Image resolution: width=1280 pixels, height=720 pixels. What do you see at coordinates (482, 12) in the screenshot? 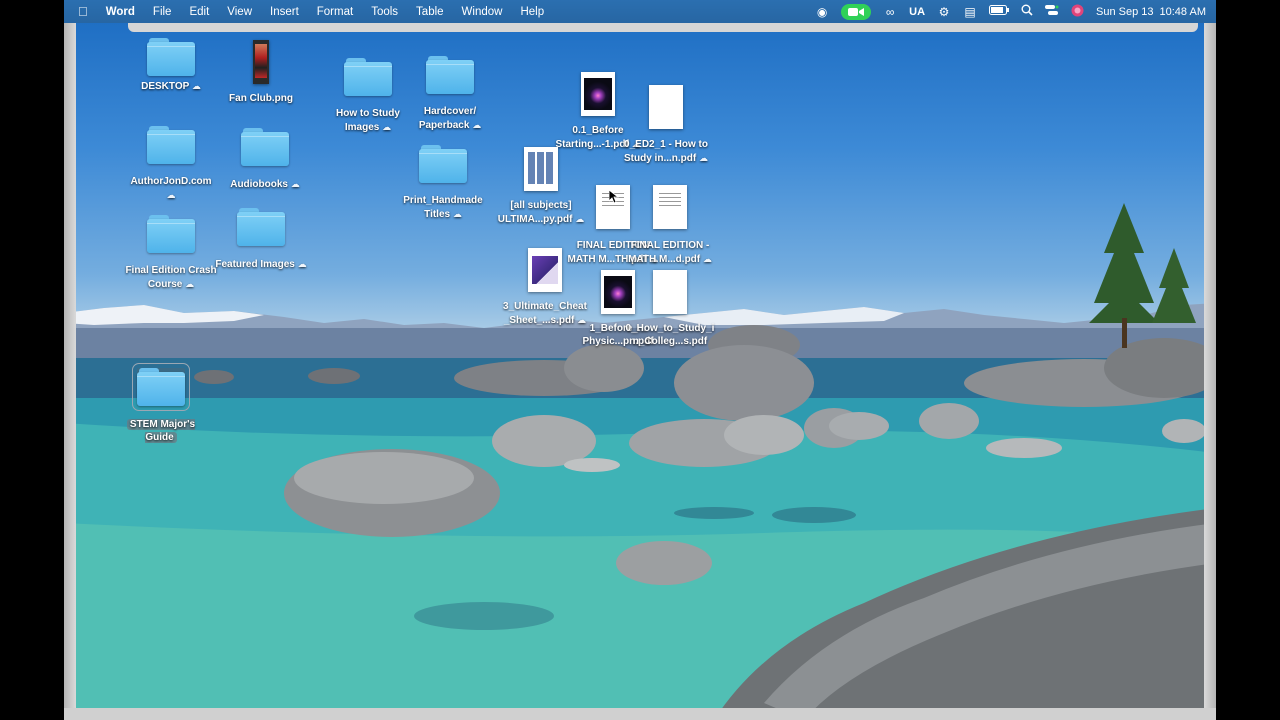
I see `menu-window: Window` at bounding box center [482, 12].